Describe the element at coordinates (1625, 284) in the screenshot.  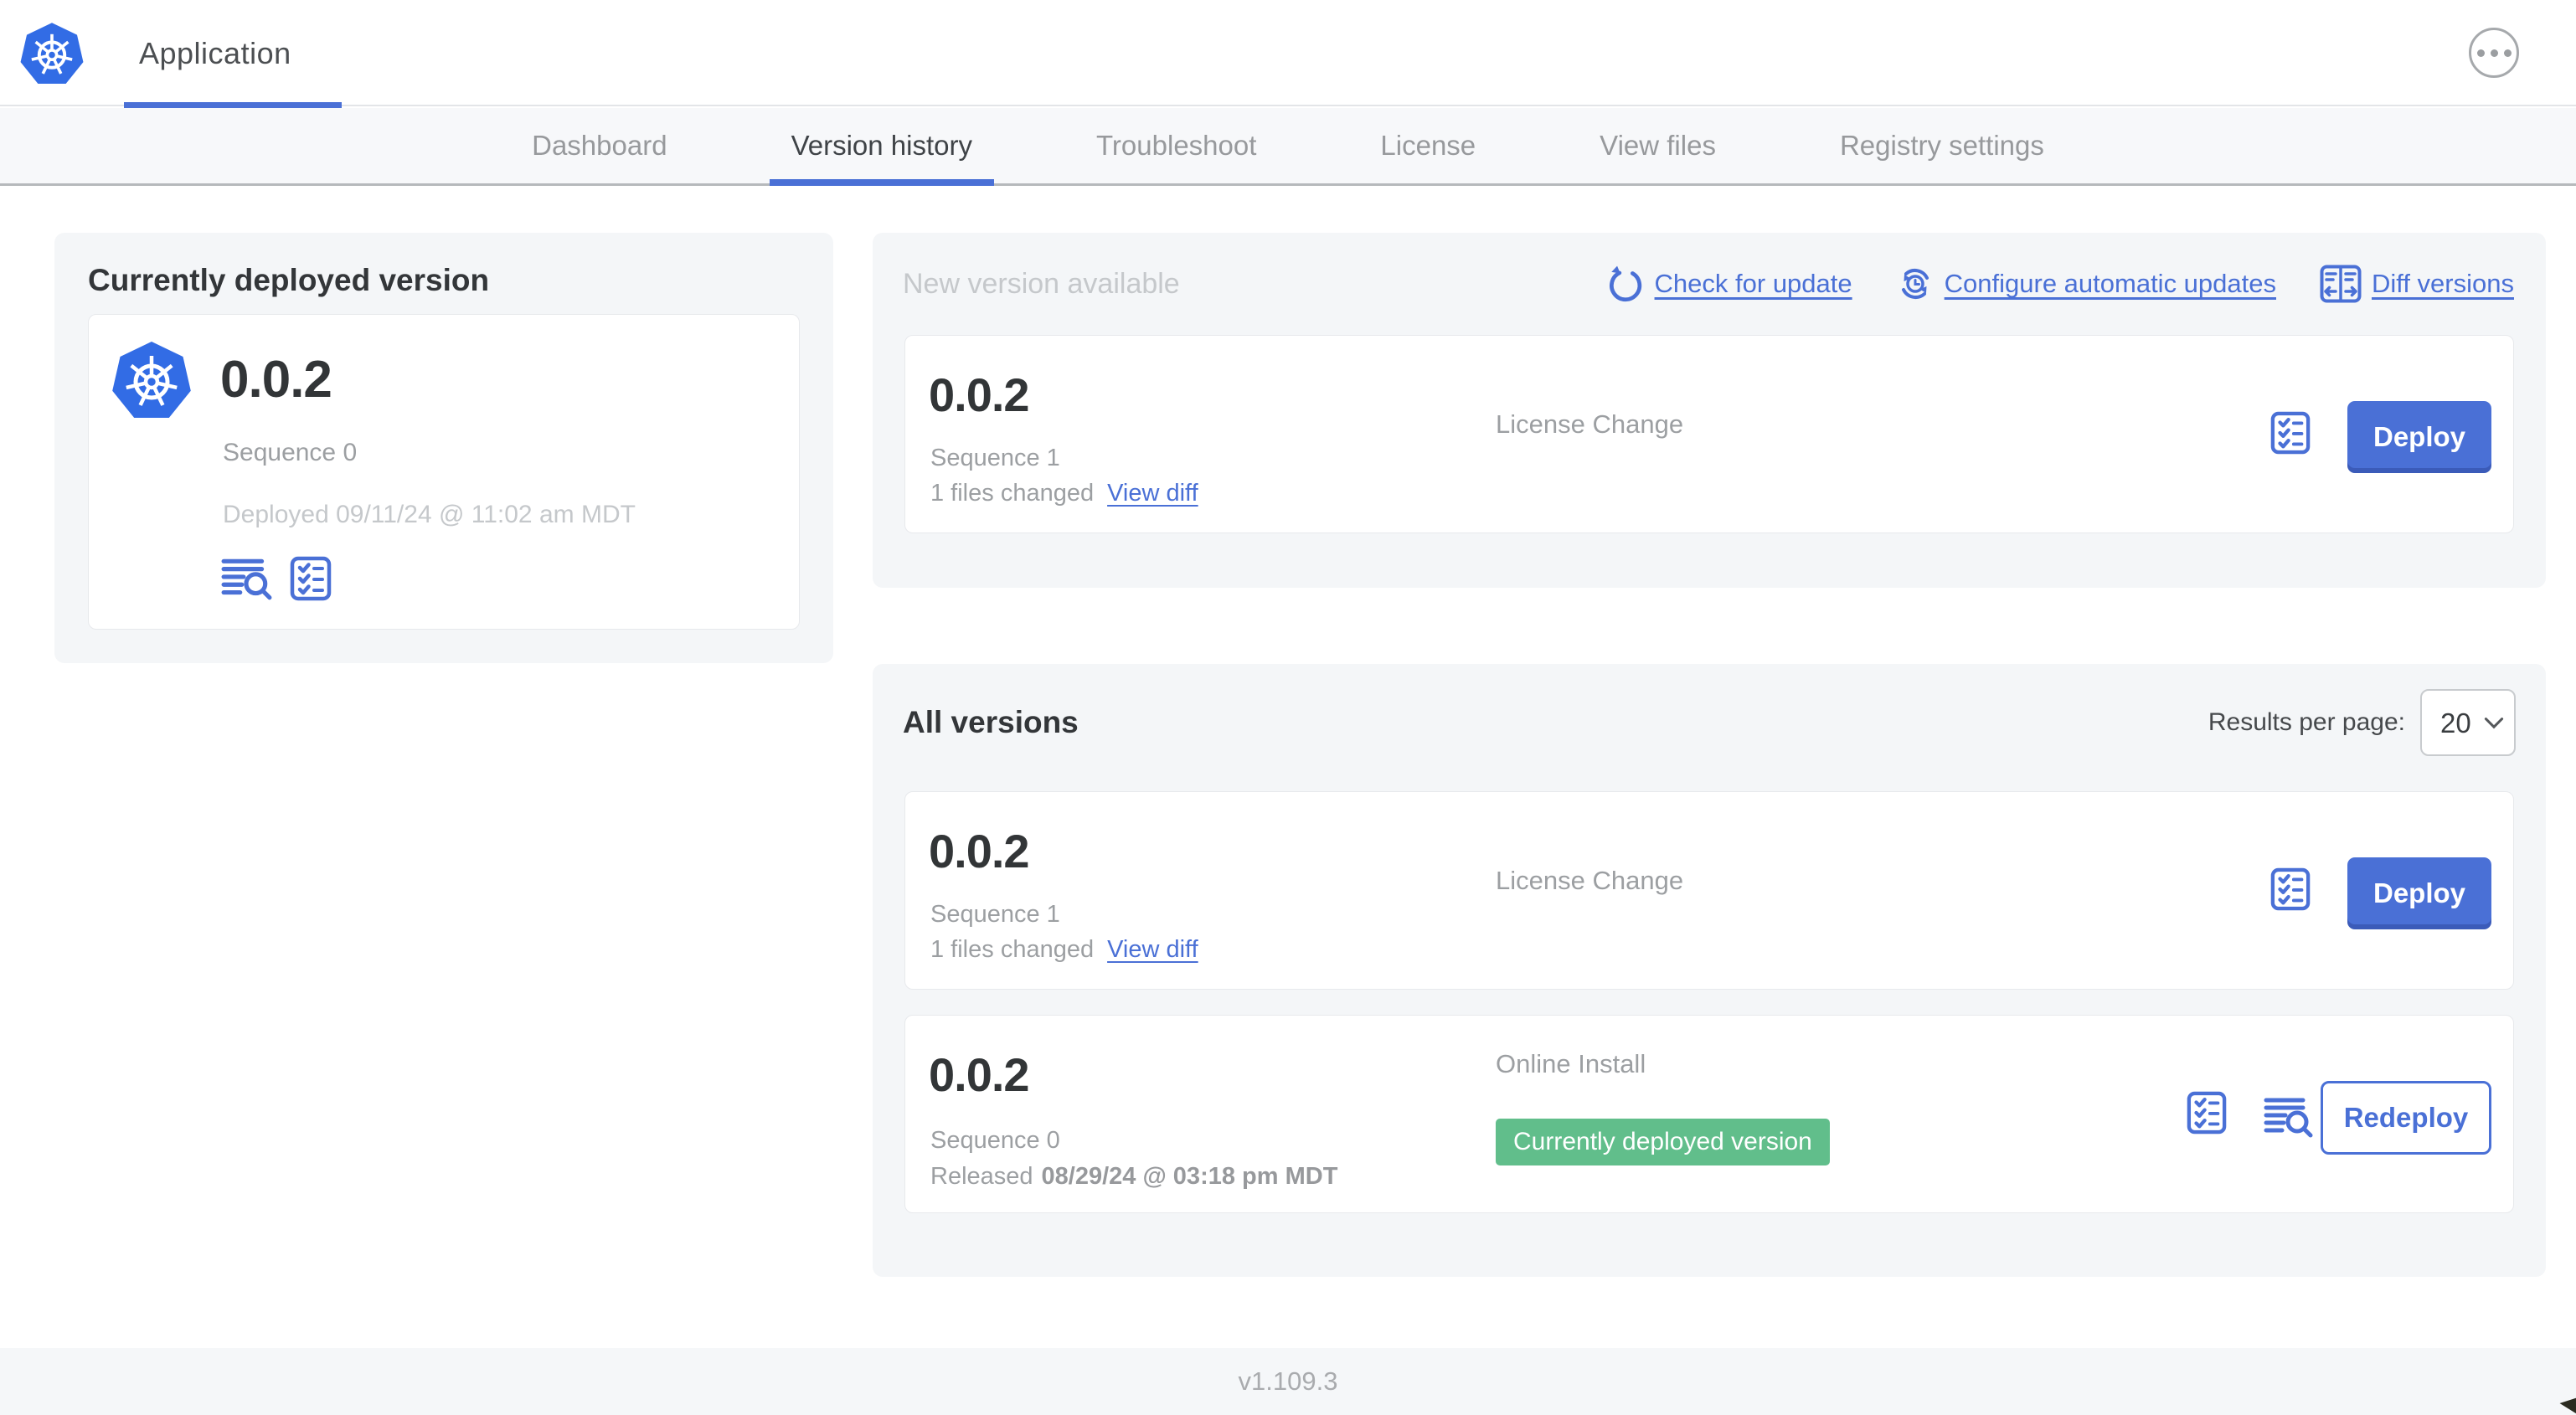
I see `check-update-icon` at that location.